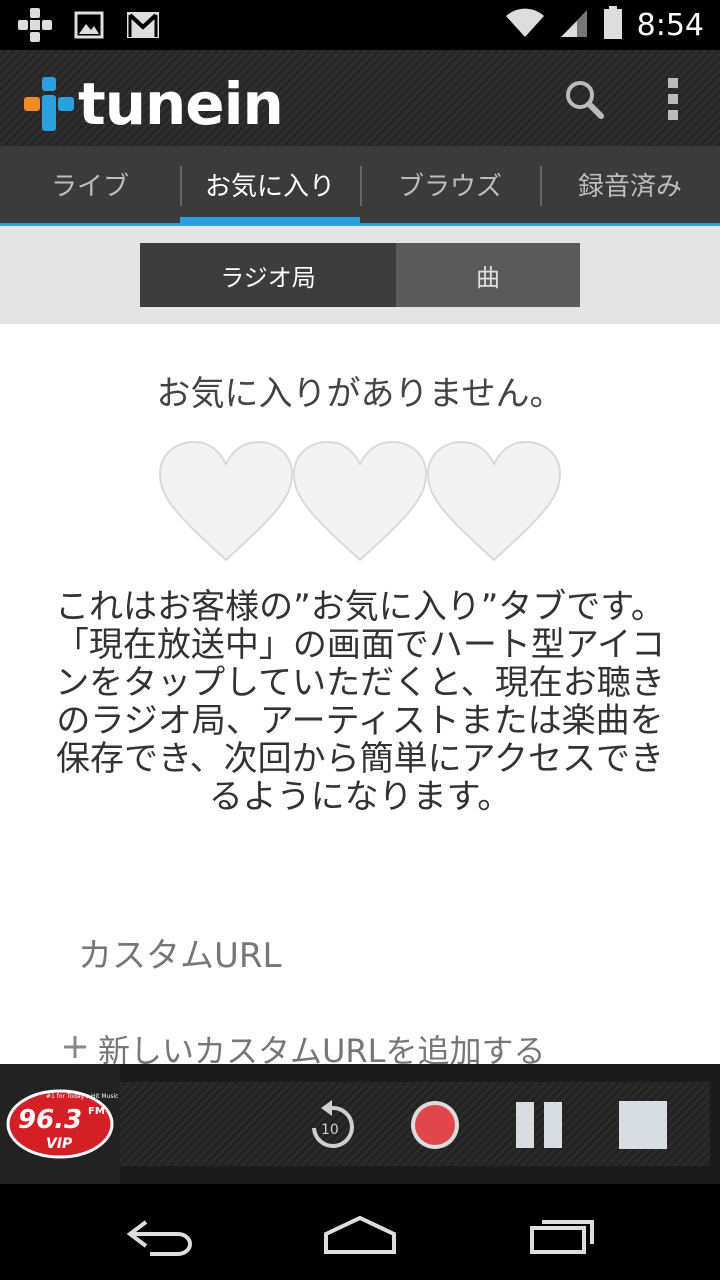 The height and width of the screenshot is (1280, 720). I want to click on system-nav-bar, so click(360, 1232).